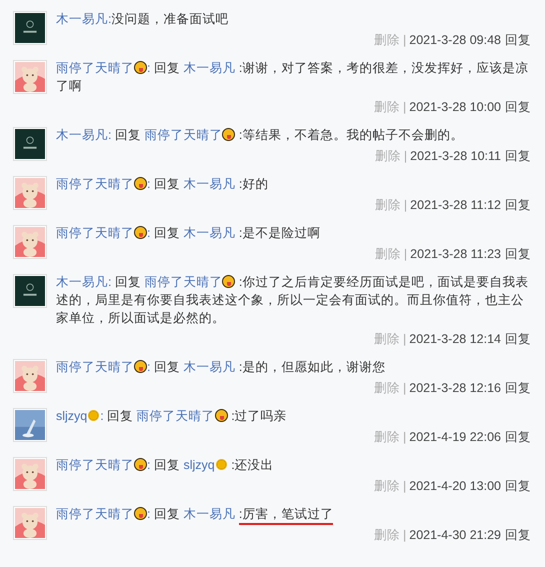 The height and width of the screenshot is (567, 545). Describe the element at coordinates (293, 300) in the screenshot. I see `comment-text: 木一易凡: 回复 雨停了天晴了 :你过了之后肯定要经历面试是吧，面试是要自我表述的，局里是有你要自我表述这个象，所以一定会有面试的。而且你值符，也主公家单位，所以面试是必然的。` at that location.